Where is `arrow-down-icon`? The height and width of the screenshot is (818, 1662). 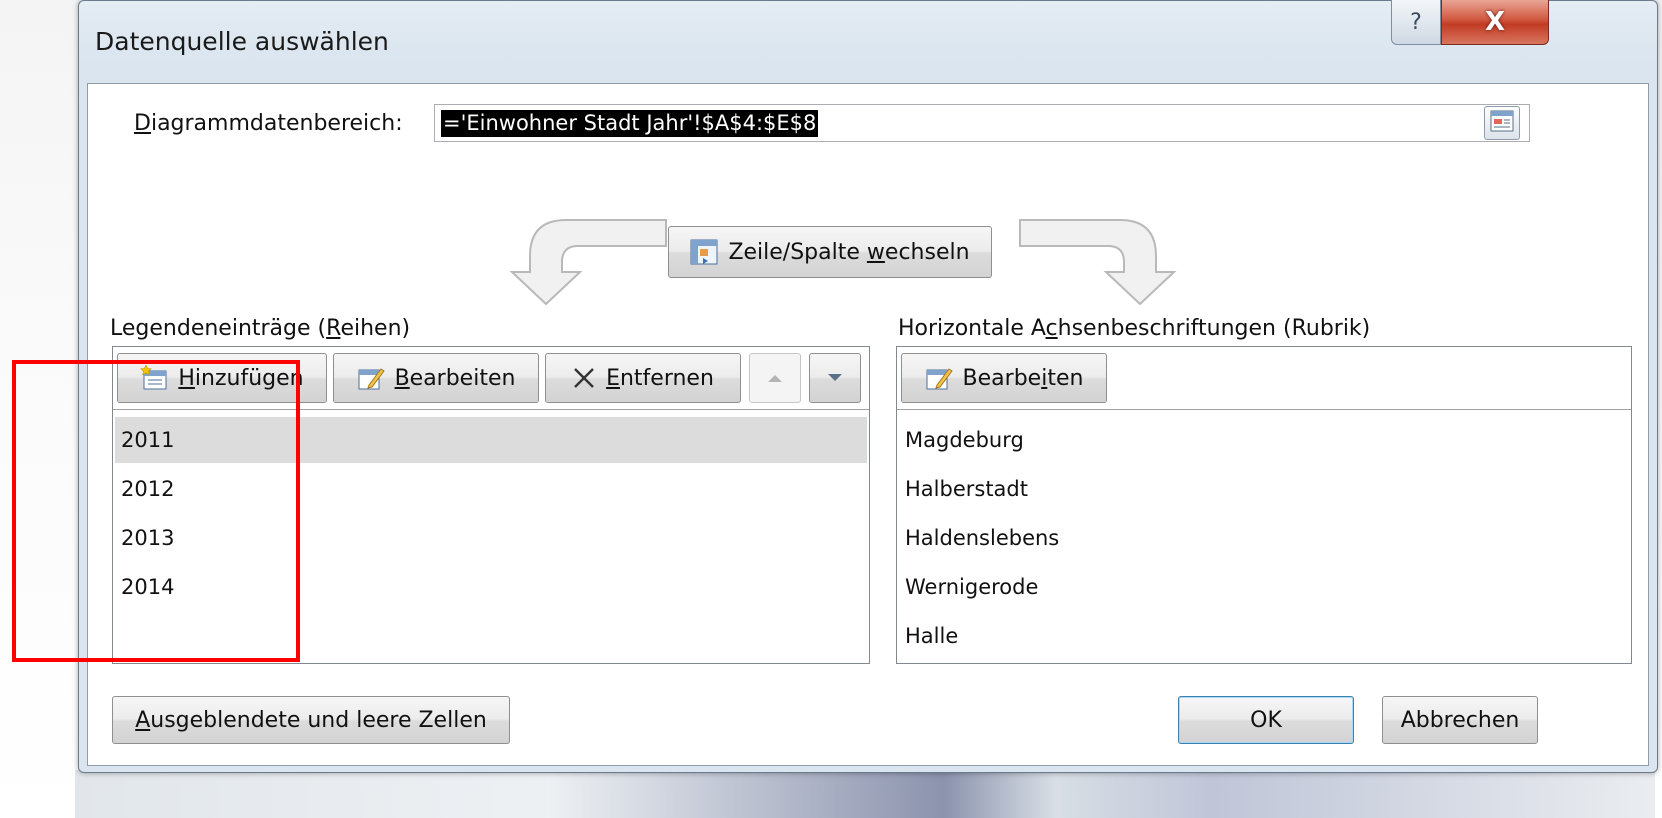 arrow-down-icon is located at coordinates (835, 378).